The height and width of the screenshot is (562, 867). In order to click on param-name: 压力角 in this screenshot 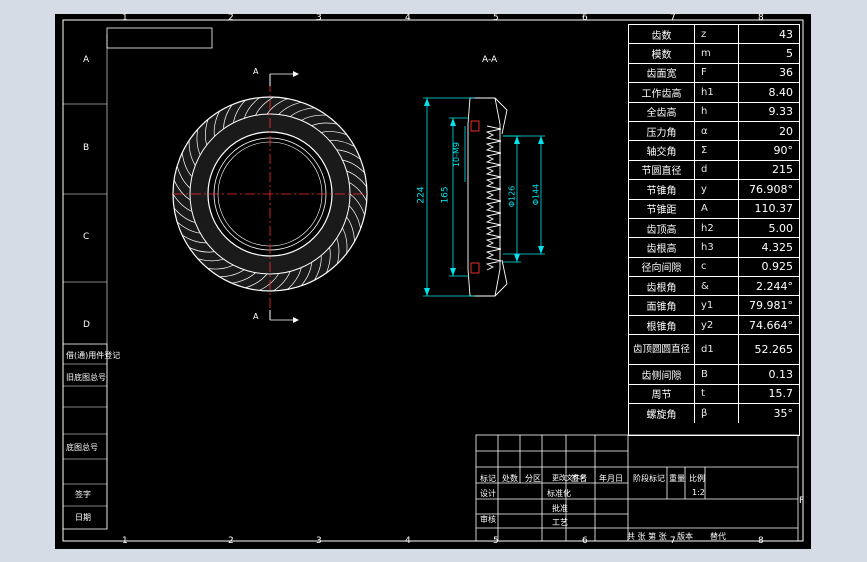, I will do `click(662, 131)`.